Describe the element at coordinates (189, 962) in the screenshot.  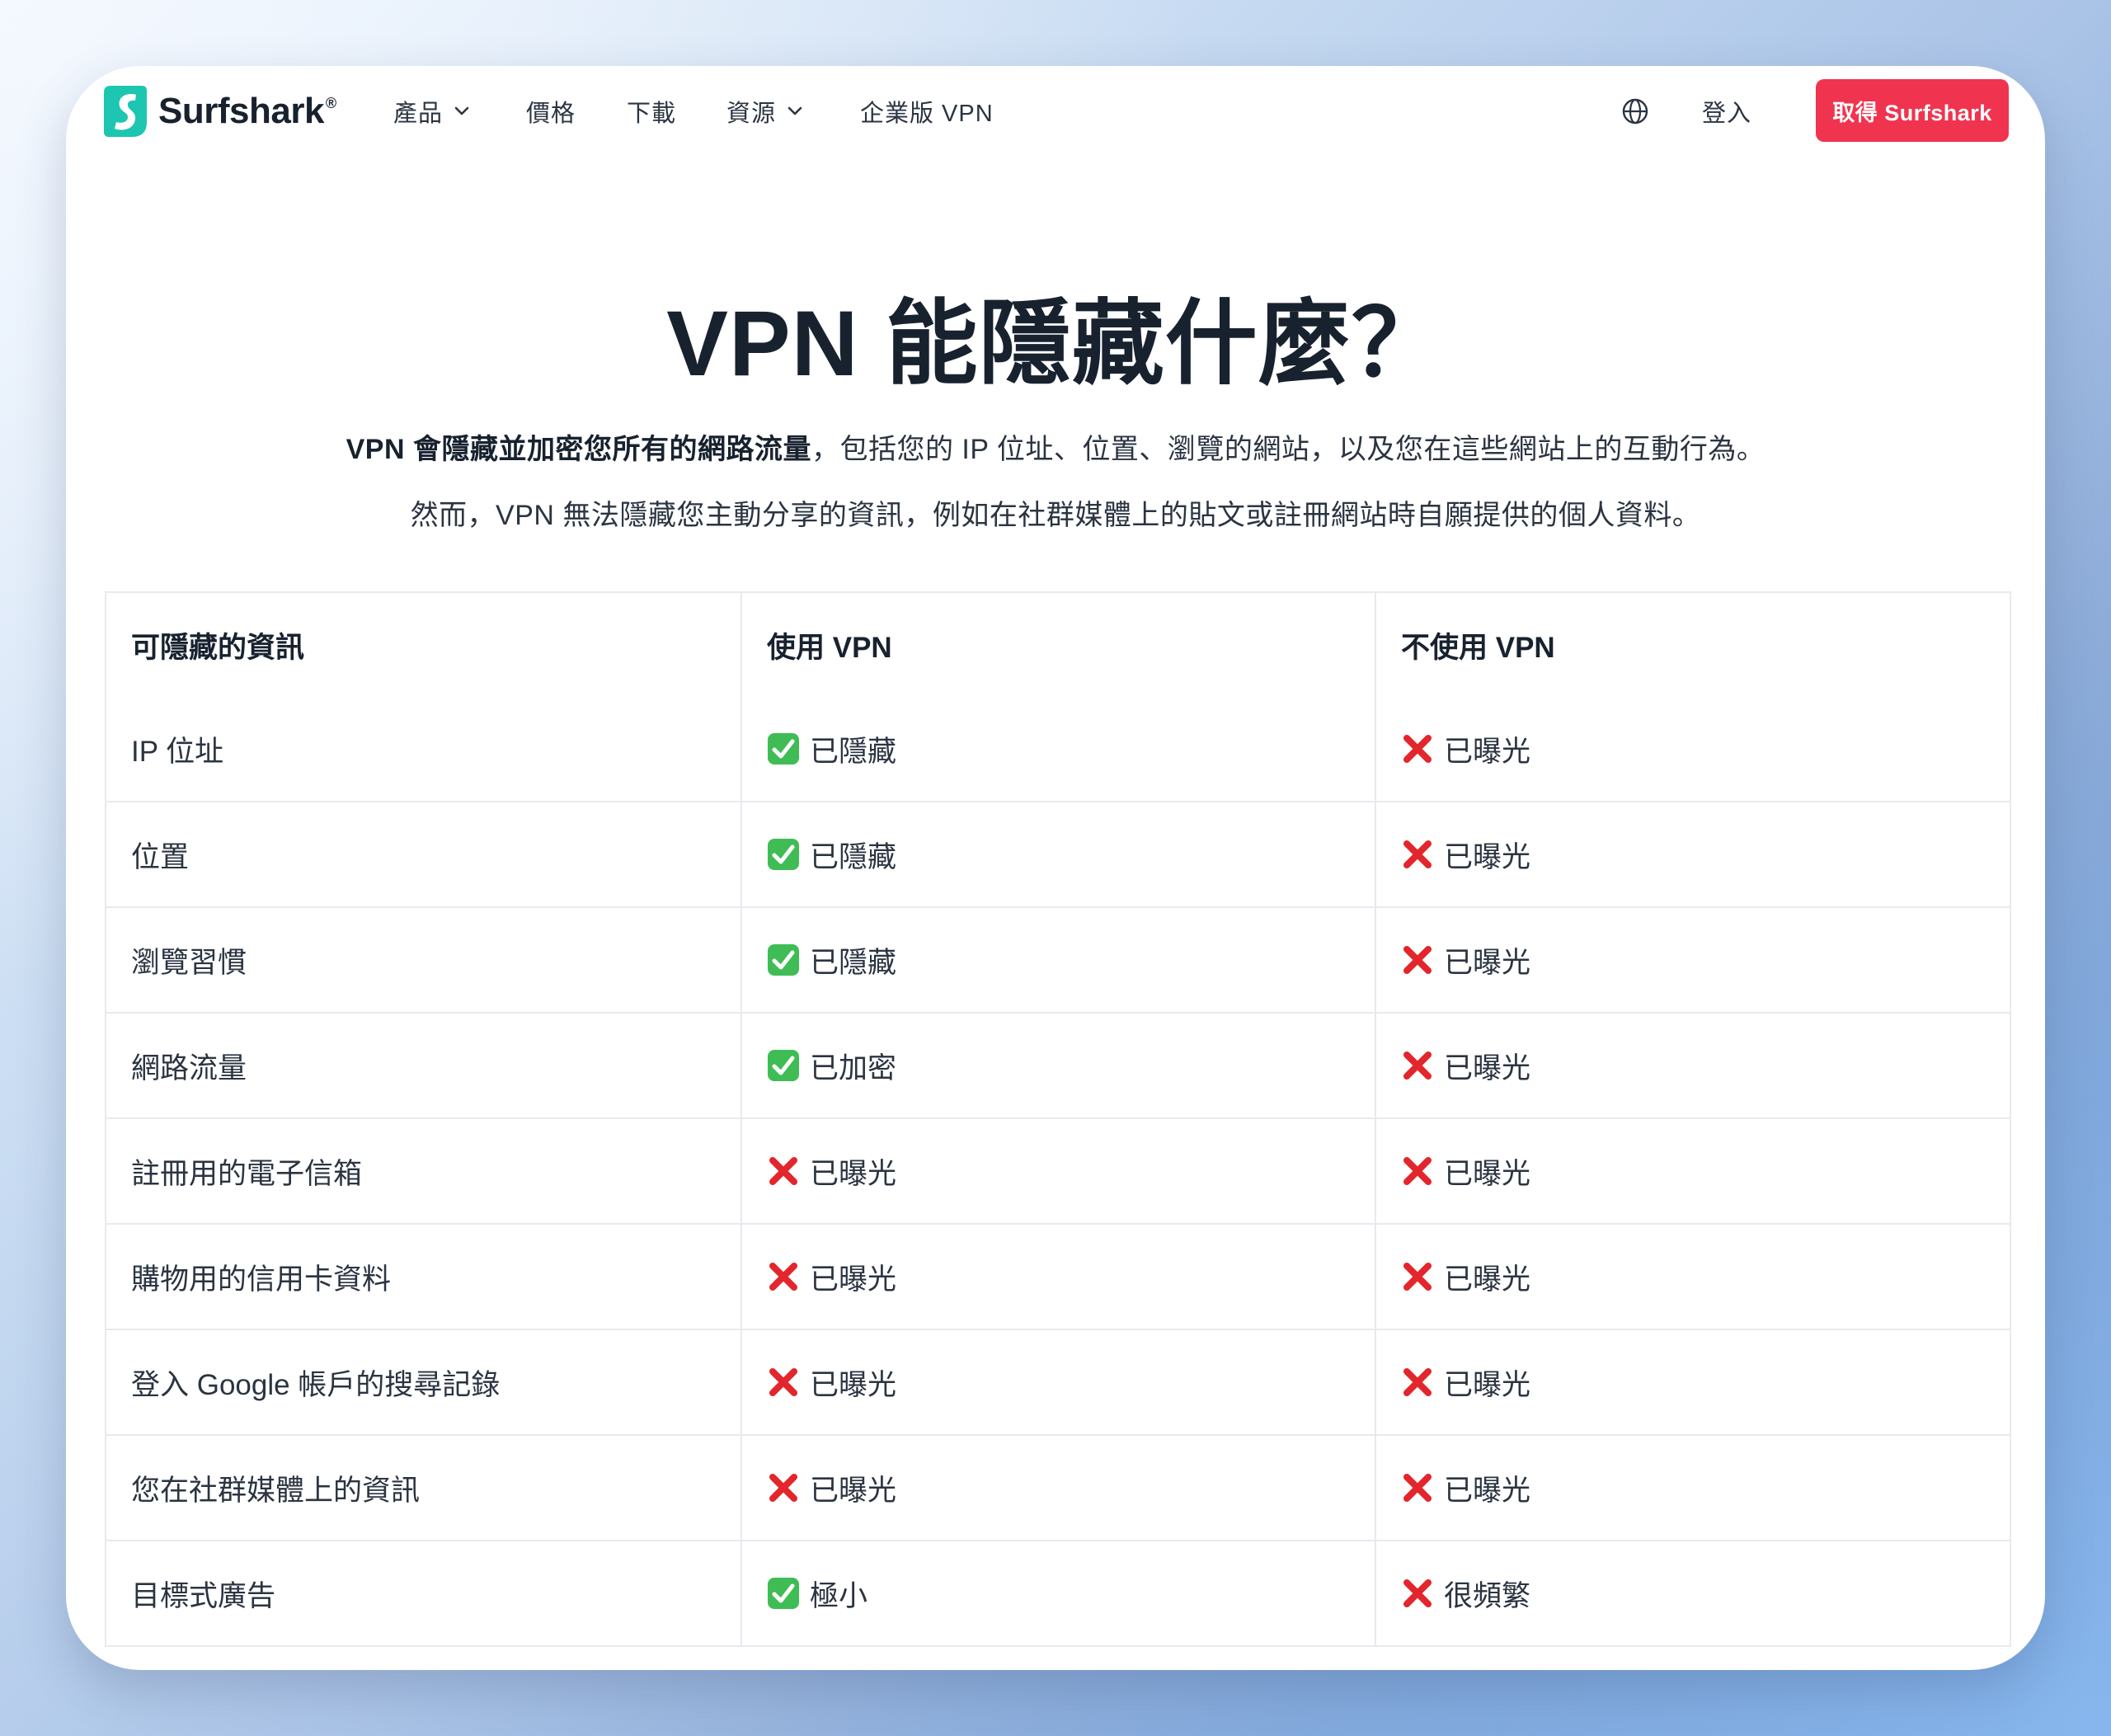
I see `info-item: 瀏覽習慣` at that location.